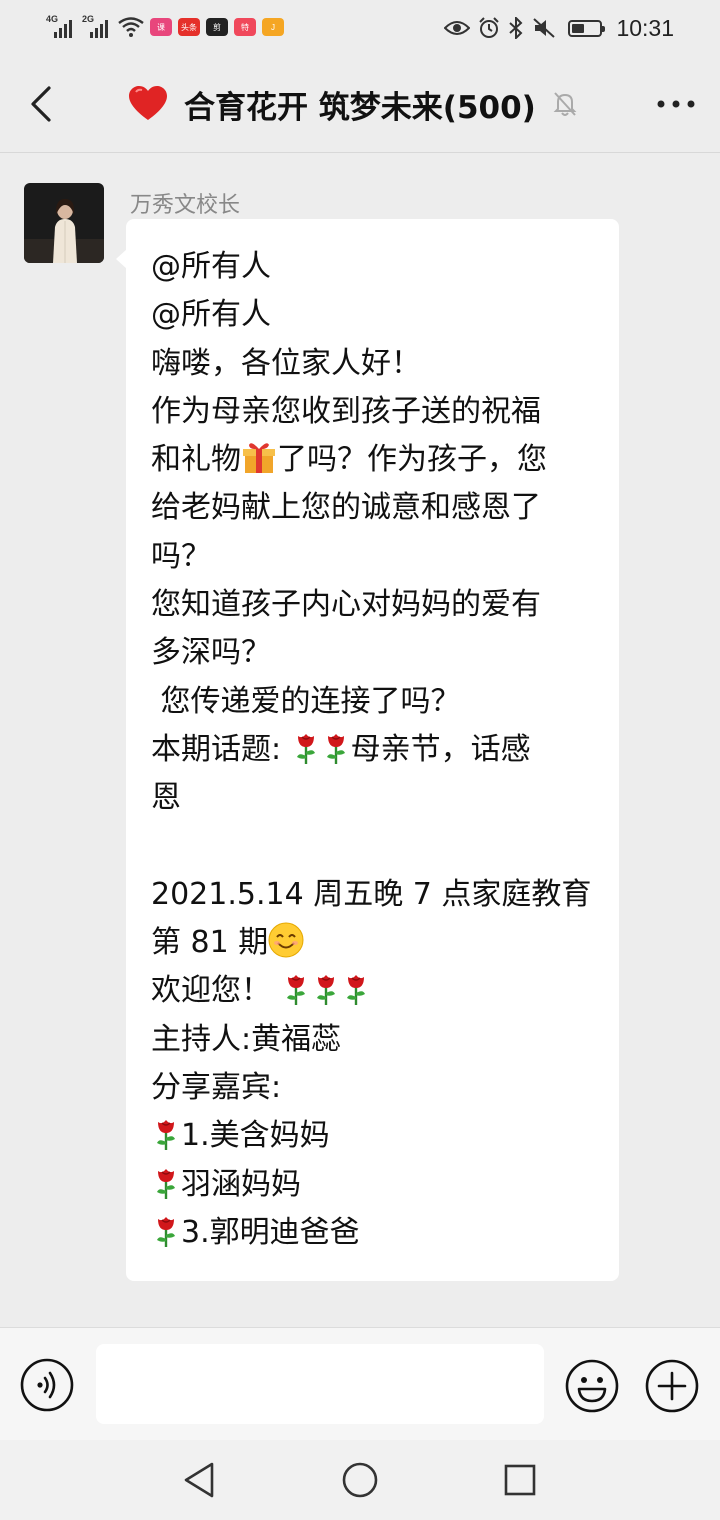  Describe the element at coordinates (61, 27) in the screenshot. I see `signal-icon: 4G` at that location.